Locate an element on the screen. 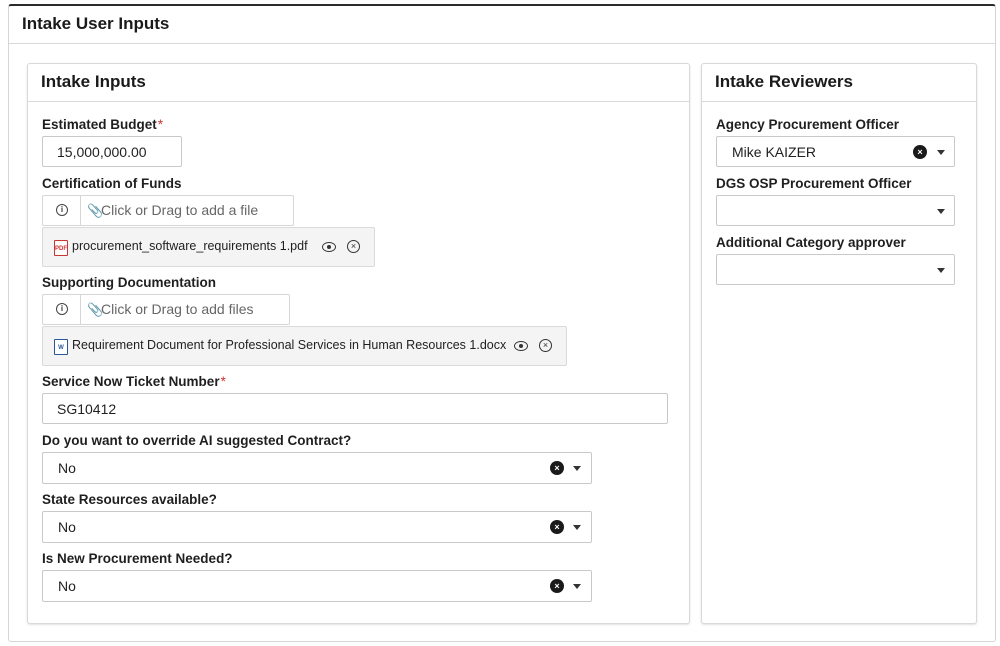  agency-officer-label: Agency Procurement Officer is located at coordinates (808, 124).